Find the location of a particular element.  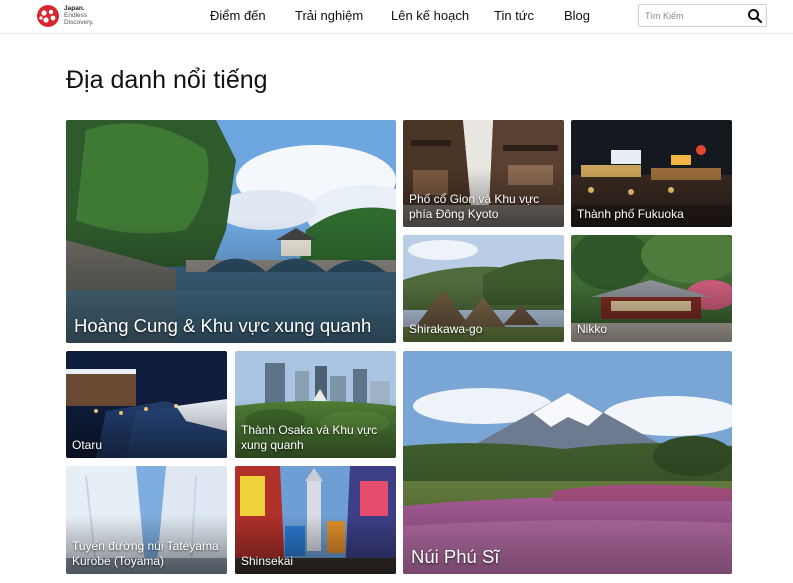

tile-label: Thành Osaka và Khu vực xung quanh is located at coordinates (309, 437).